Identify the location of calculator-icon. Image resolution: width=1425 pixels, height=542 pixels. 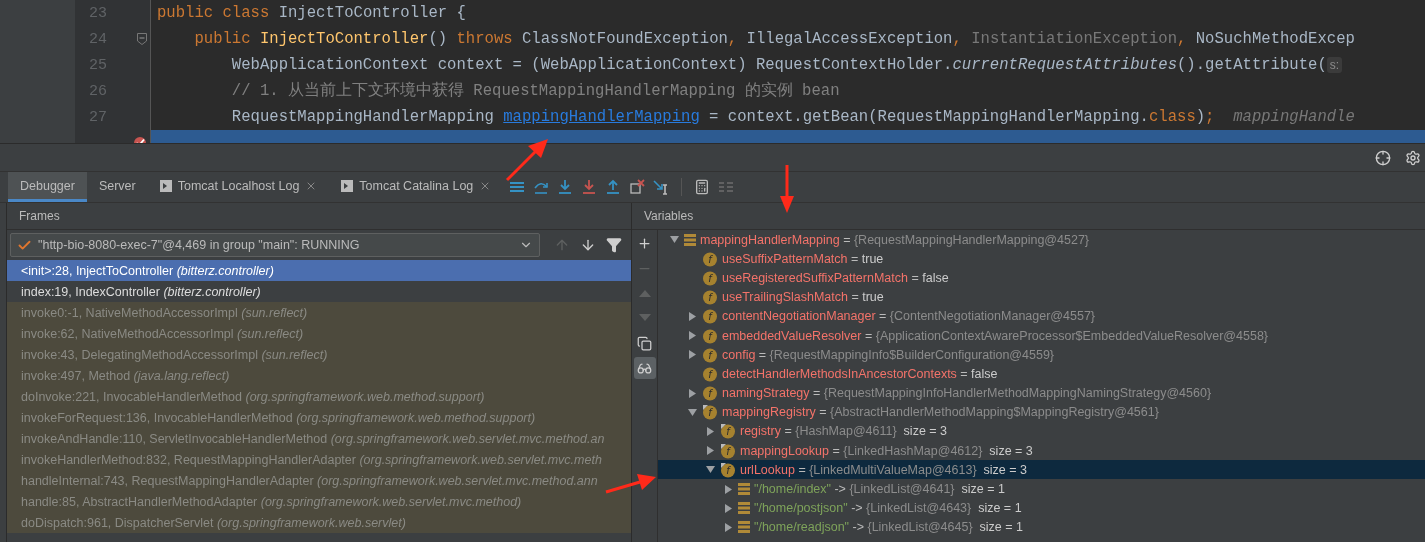
(702, 187).